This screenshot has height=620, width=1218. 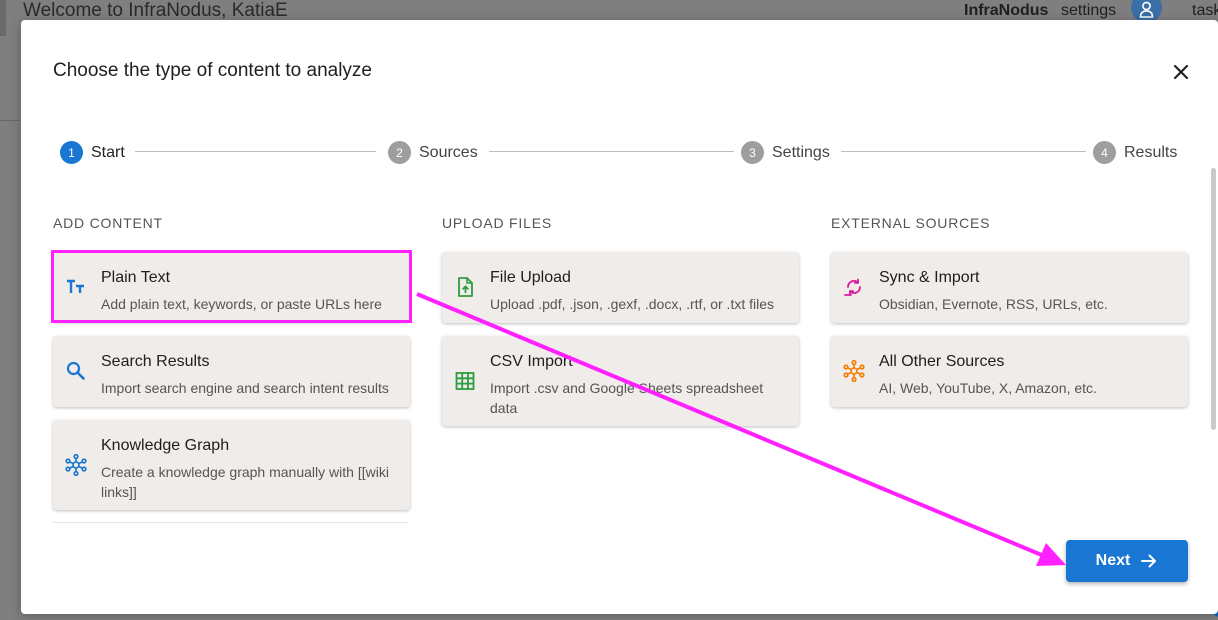 I want to click on step-label: Results, so click(x=1151, y=152).